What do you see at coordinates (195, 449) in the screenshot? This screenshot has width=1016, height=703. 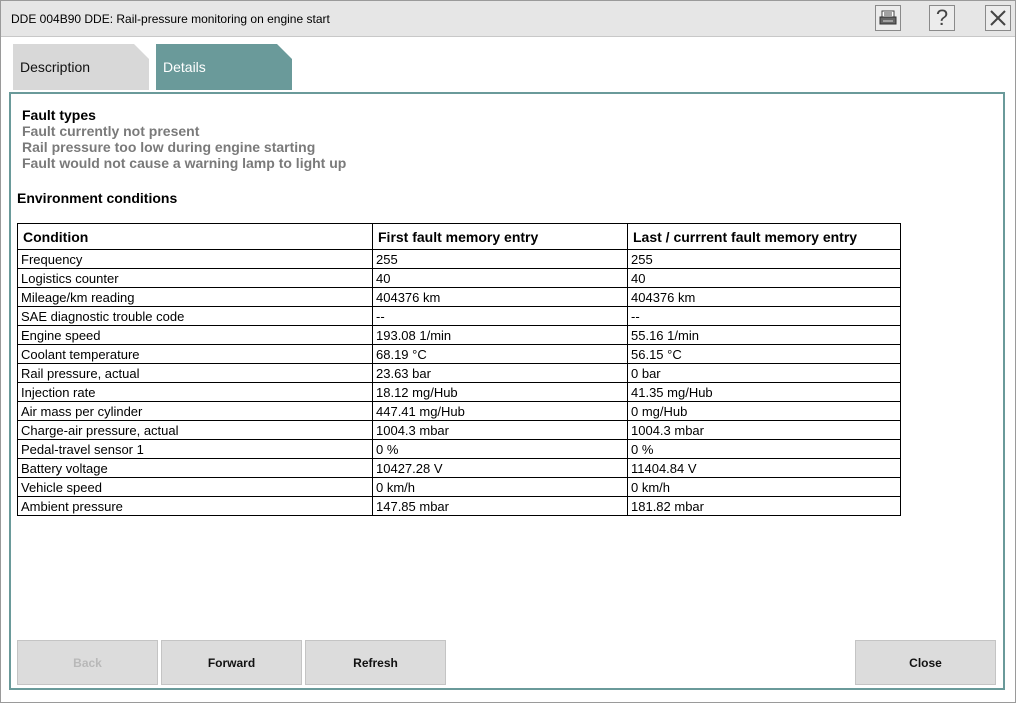 I see `cell-condition: Pedal-travel sensor 1` at bounding box center [195, 449].